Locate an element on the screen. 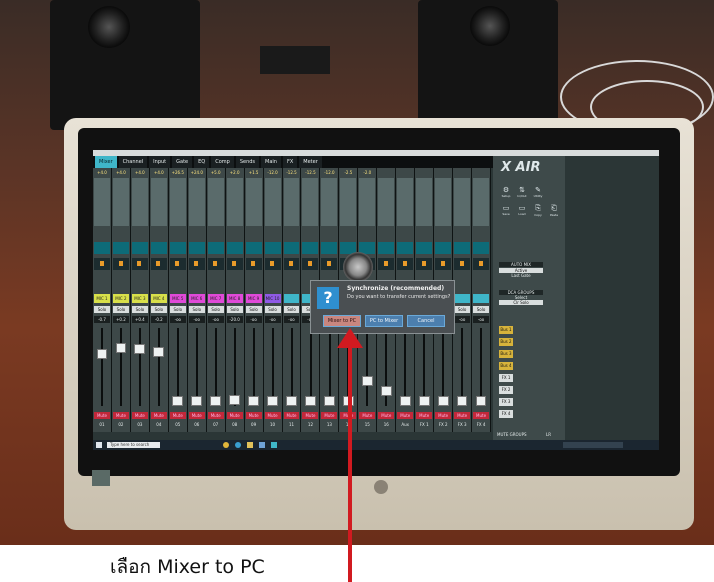  dca-button: FX 3 is located at coordinates (506, 402).